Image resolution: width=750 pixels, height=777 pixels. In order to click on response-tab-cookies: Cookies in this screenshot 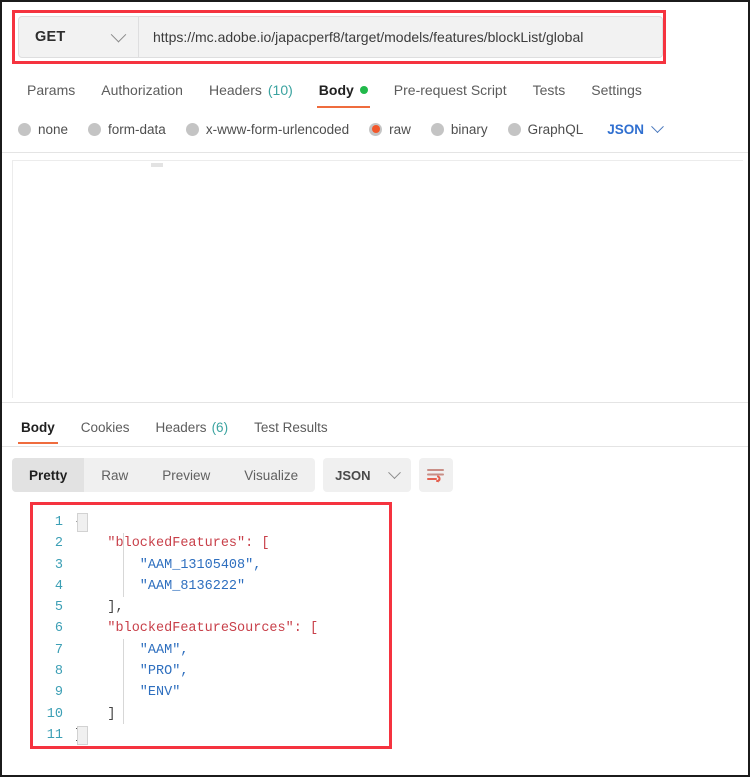, I will do `click(105, 427)`.